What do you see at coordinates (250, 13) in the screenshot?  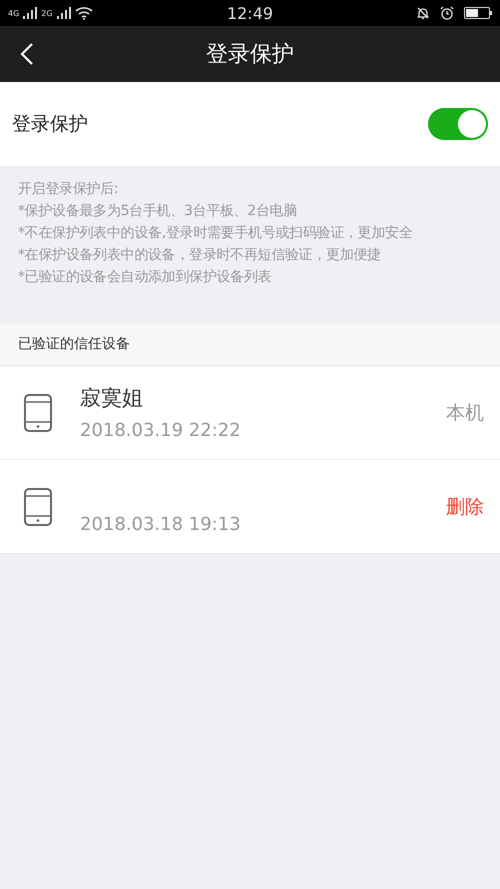 I see `clock-time: 12:49` at bounding box center [250, 13].